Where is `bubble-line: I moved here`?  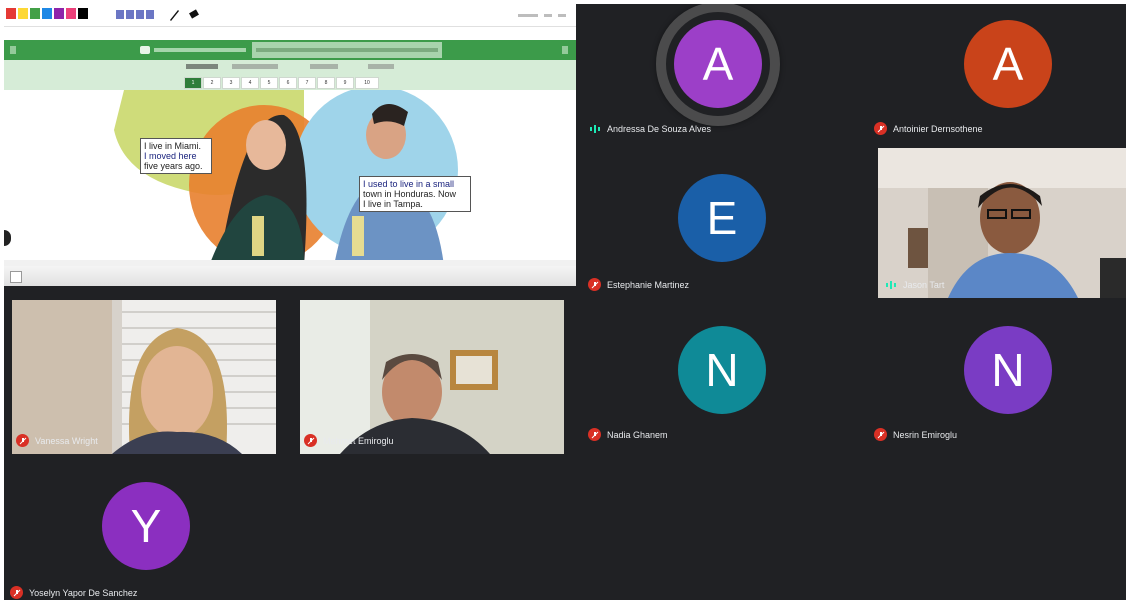
bubble-line: I moved here is located at coordinates (170, 156).